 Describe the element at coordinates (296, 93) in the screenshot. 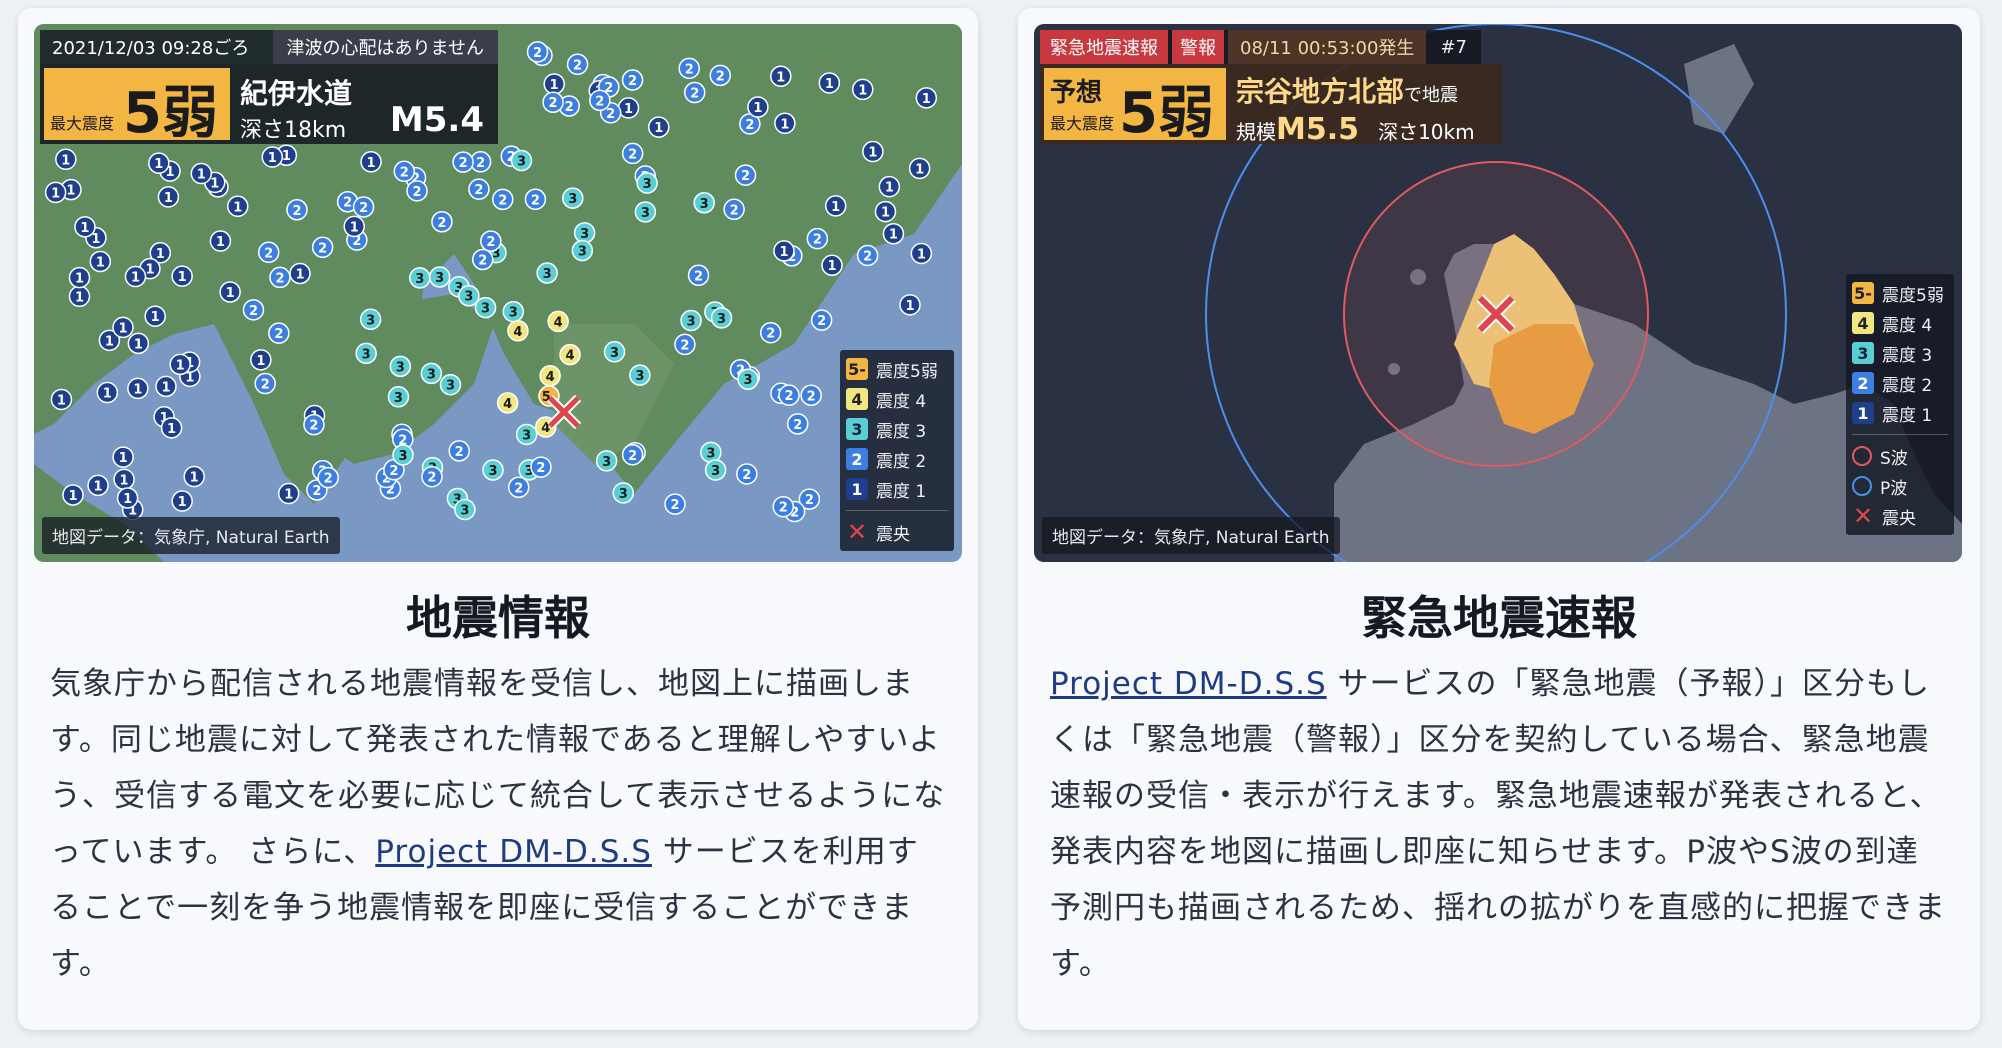

I see `hypocenter-name: 紀伊水道` at that location.